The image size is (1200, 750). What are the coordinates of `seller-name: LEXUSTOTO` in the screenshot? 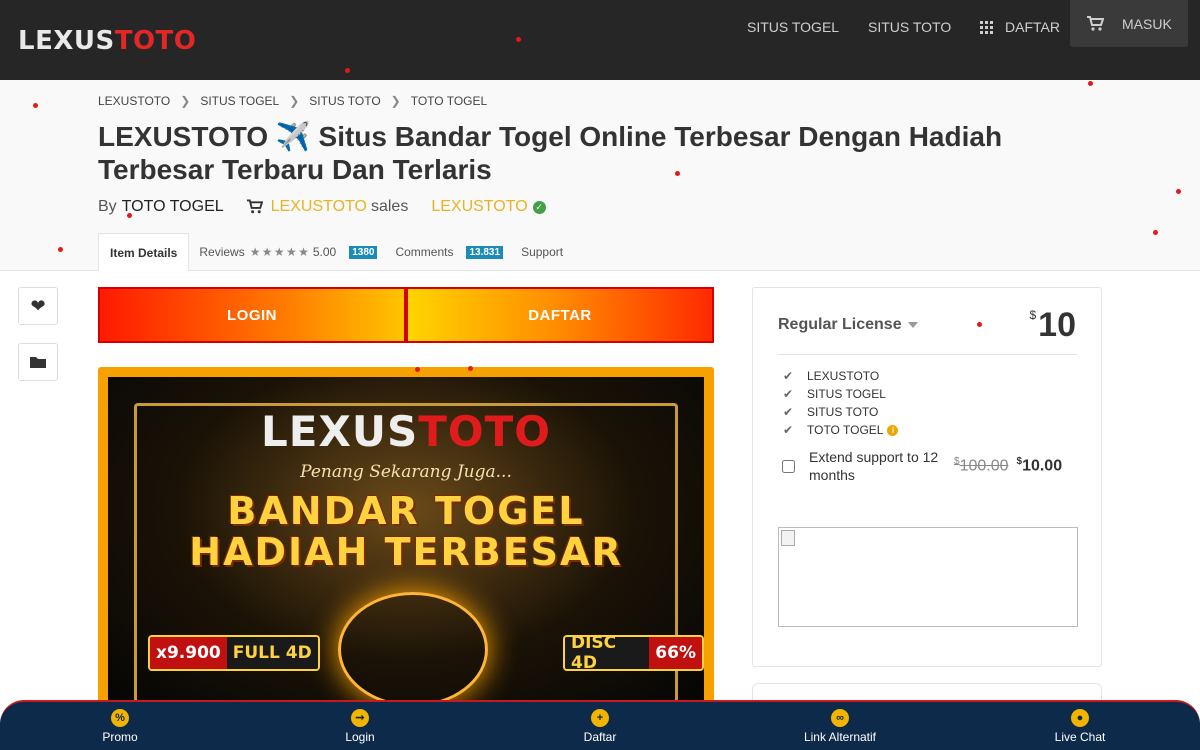 It's located at (319, 207).